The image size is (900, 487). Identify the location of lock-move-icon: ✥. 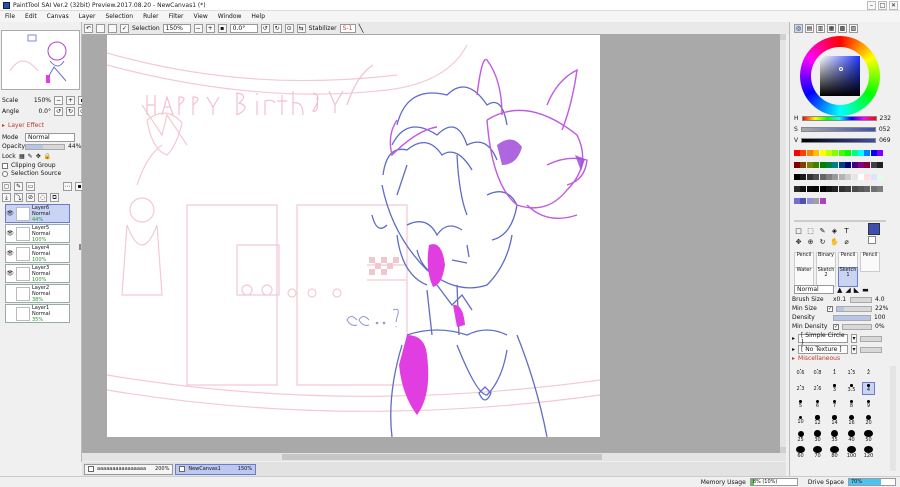
(38, 156).